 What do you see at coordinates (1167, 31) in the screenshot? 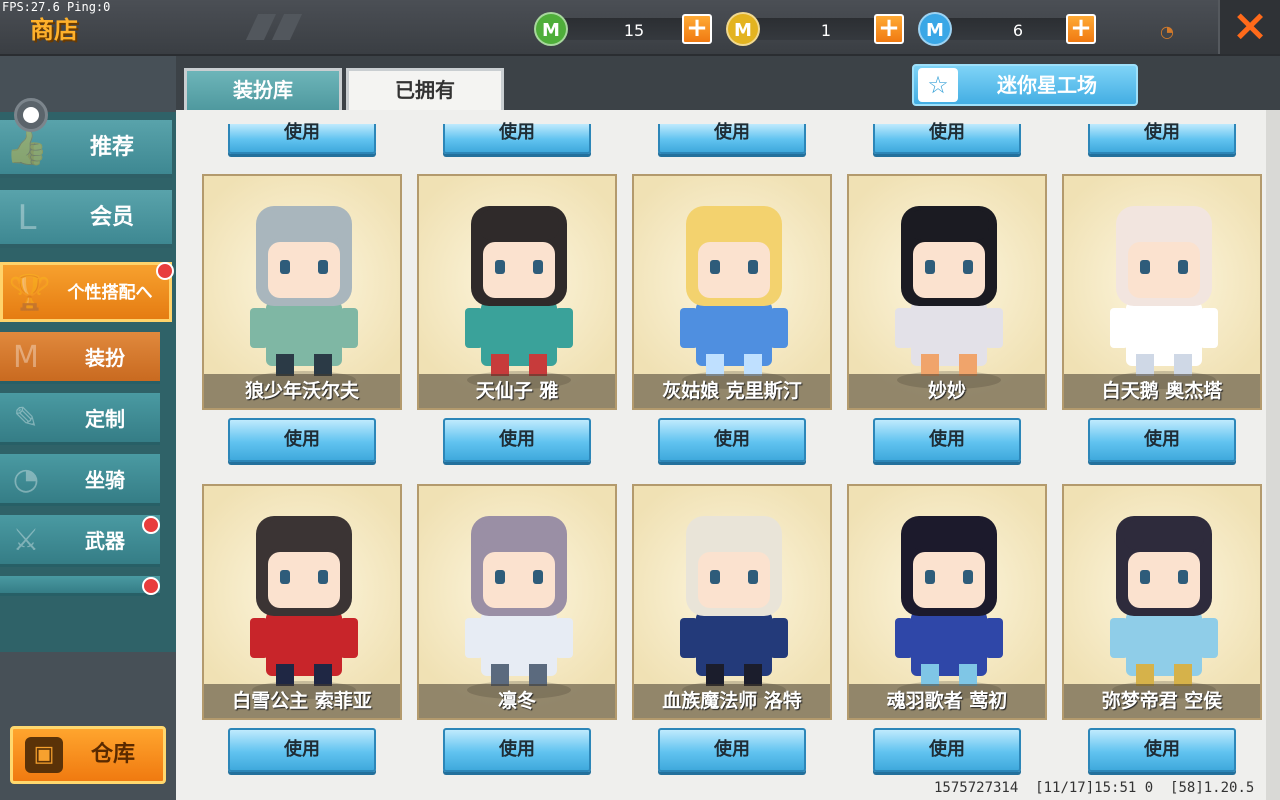
I see `network-signal-icon: ◔` at bounding box center [1167, 31].